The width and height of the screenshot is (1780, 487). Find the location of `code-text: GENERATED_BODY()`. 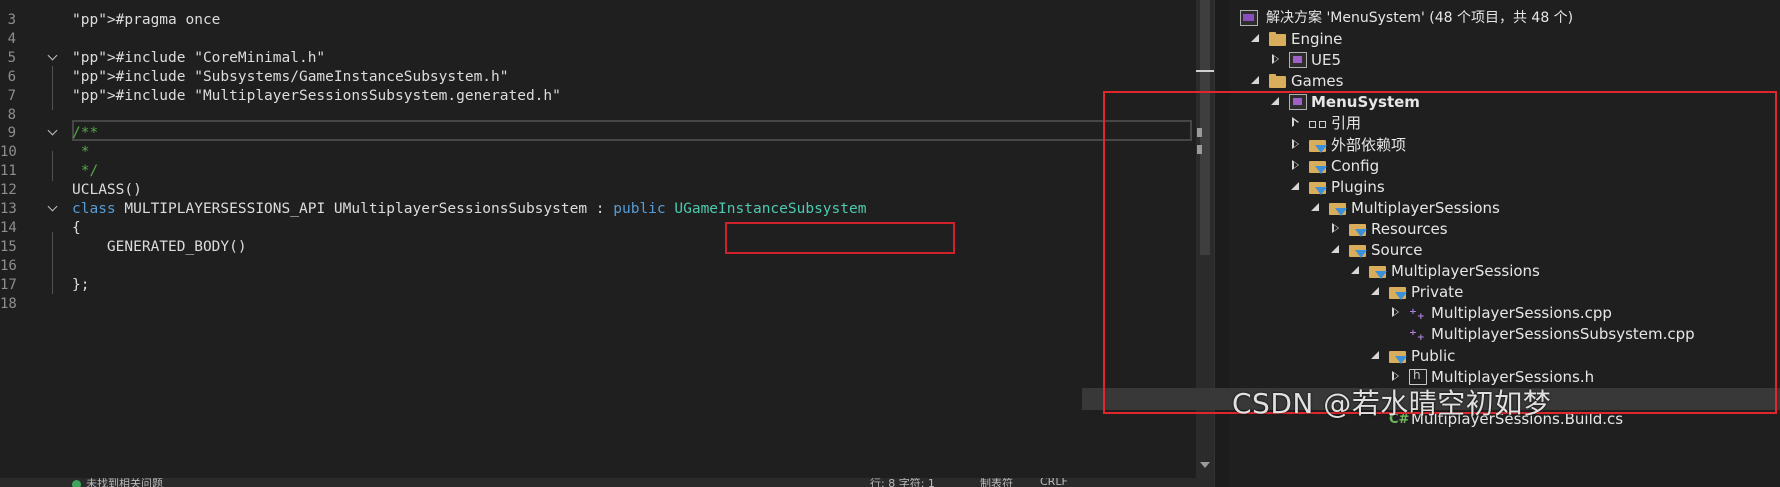

code-text: GENERATED_BODY() is located at coordinates (159, 246).